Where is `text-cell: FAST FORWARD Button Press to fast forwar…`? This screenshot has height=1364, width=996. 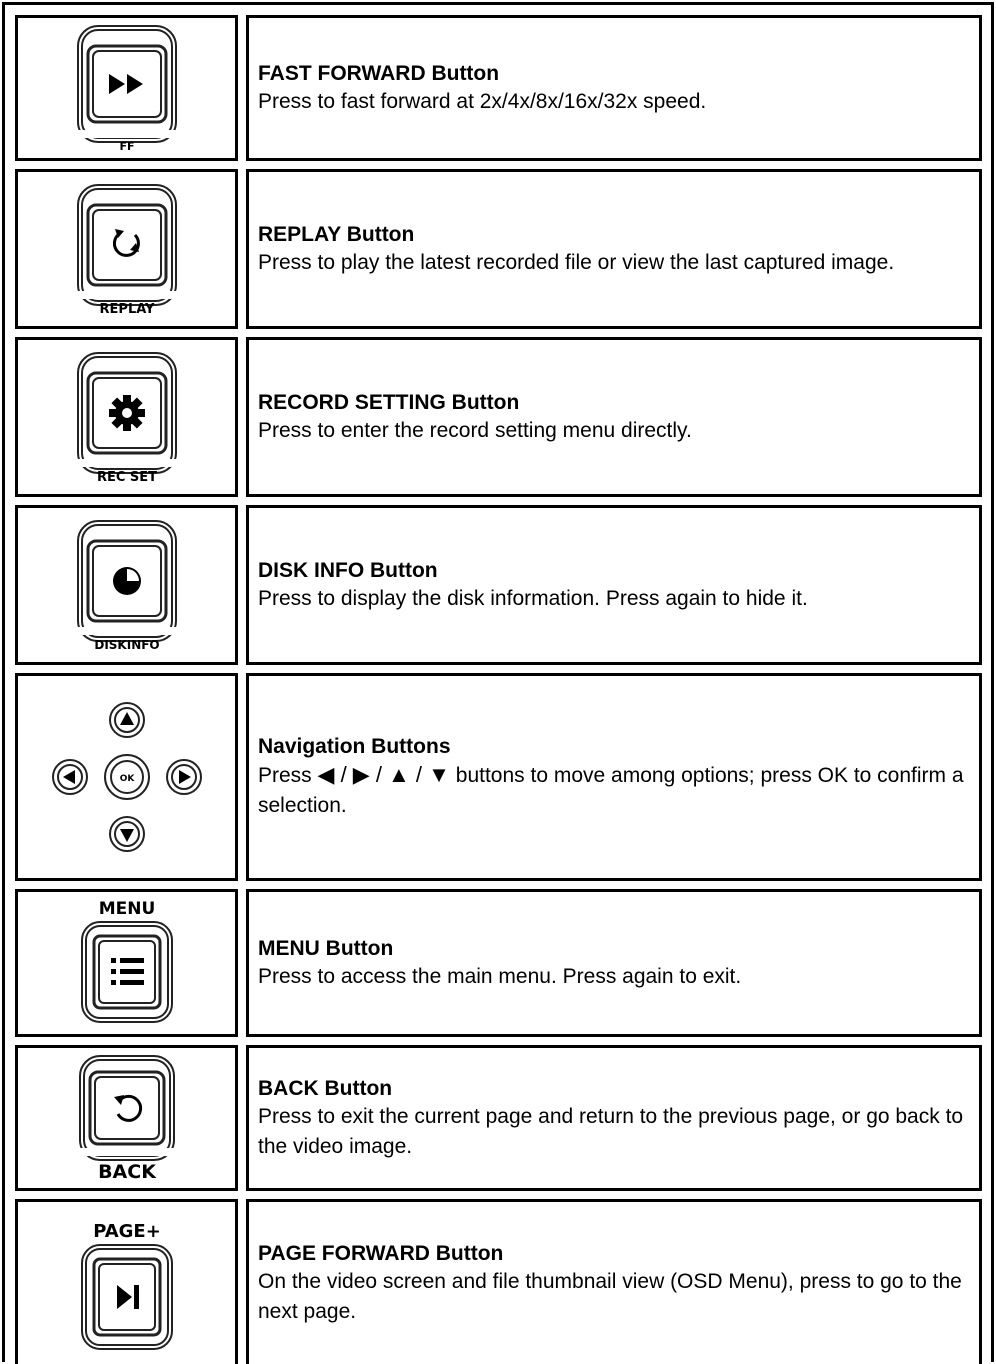 text-cell: FAST FORWARD Button Press to fast forwar… is located at coordinates (614, 88).